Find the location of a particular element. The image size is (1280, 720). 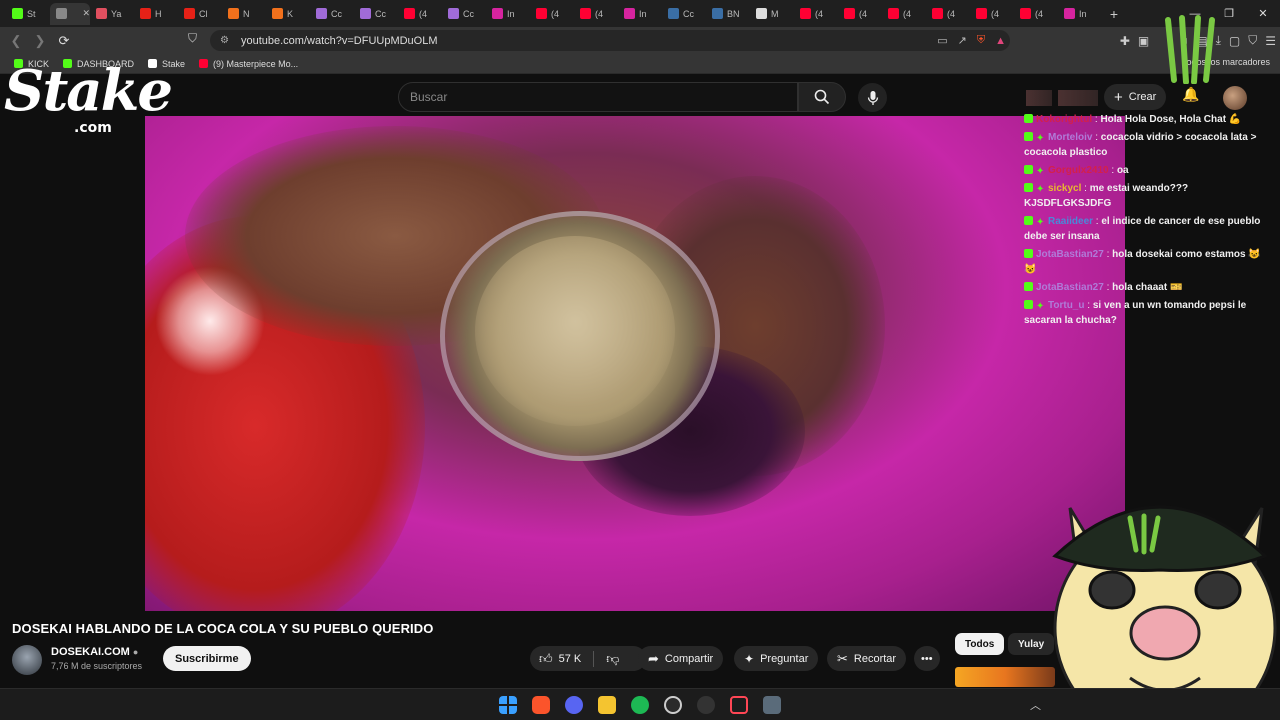

forward-icon: ❯ is located at coordinates (40, 41).